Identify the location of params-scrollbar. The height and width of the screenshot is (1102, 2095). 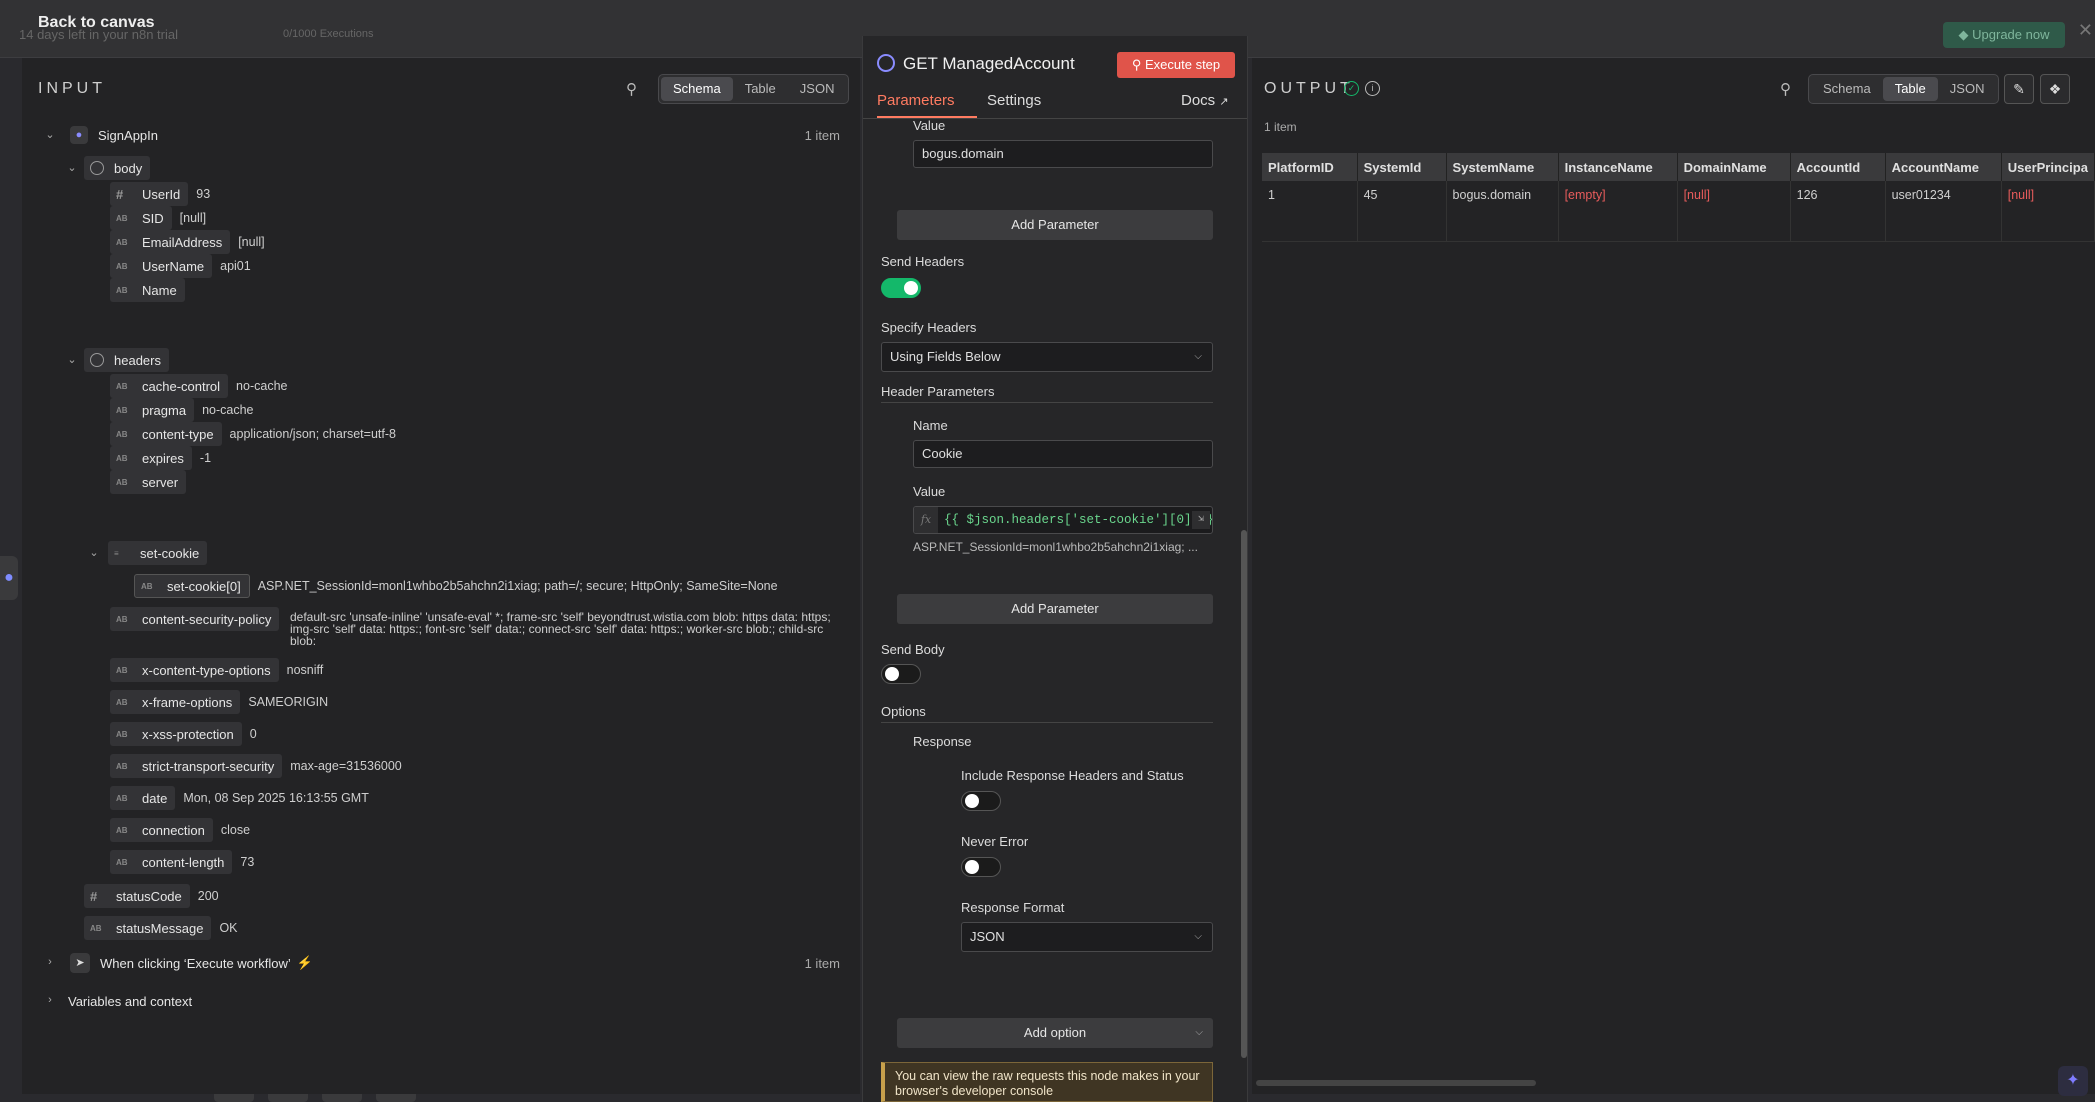
(1244, 794).